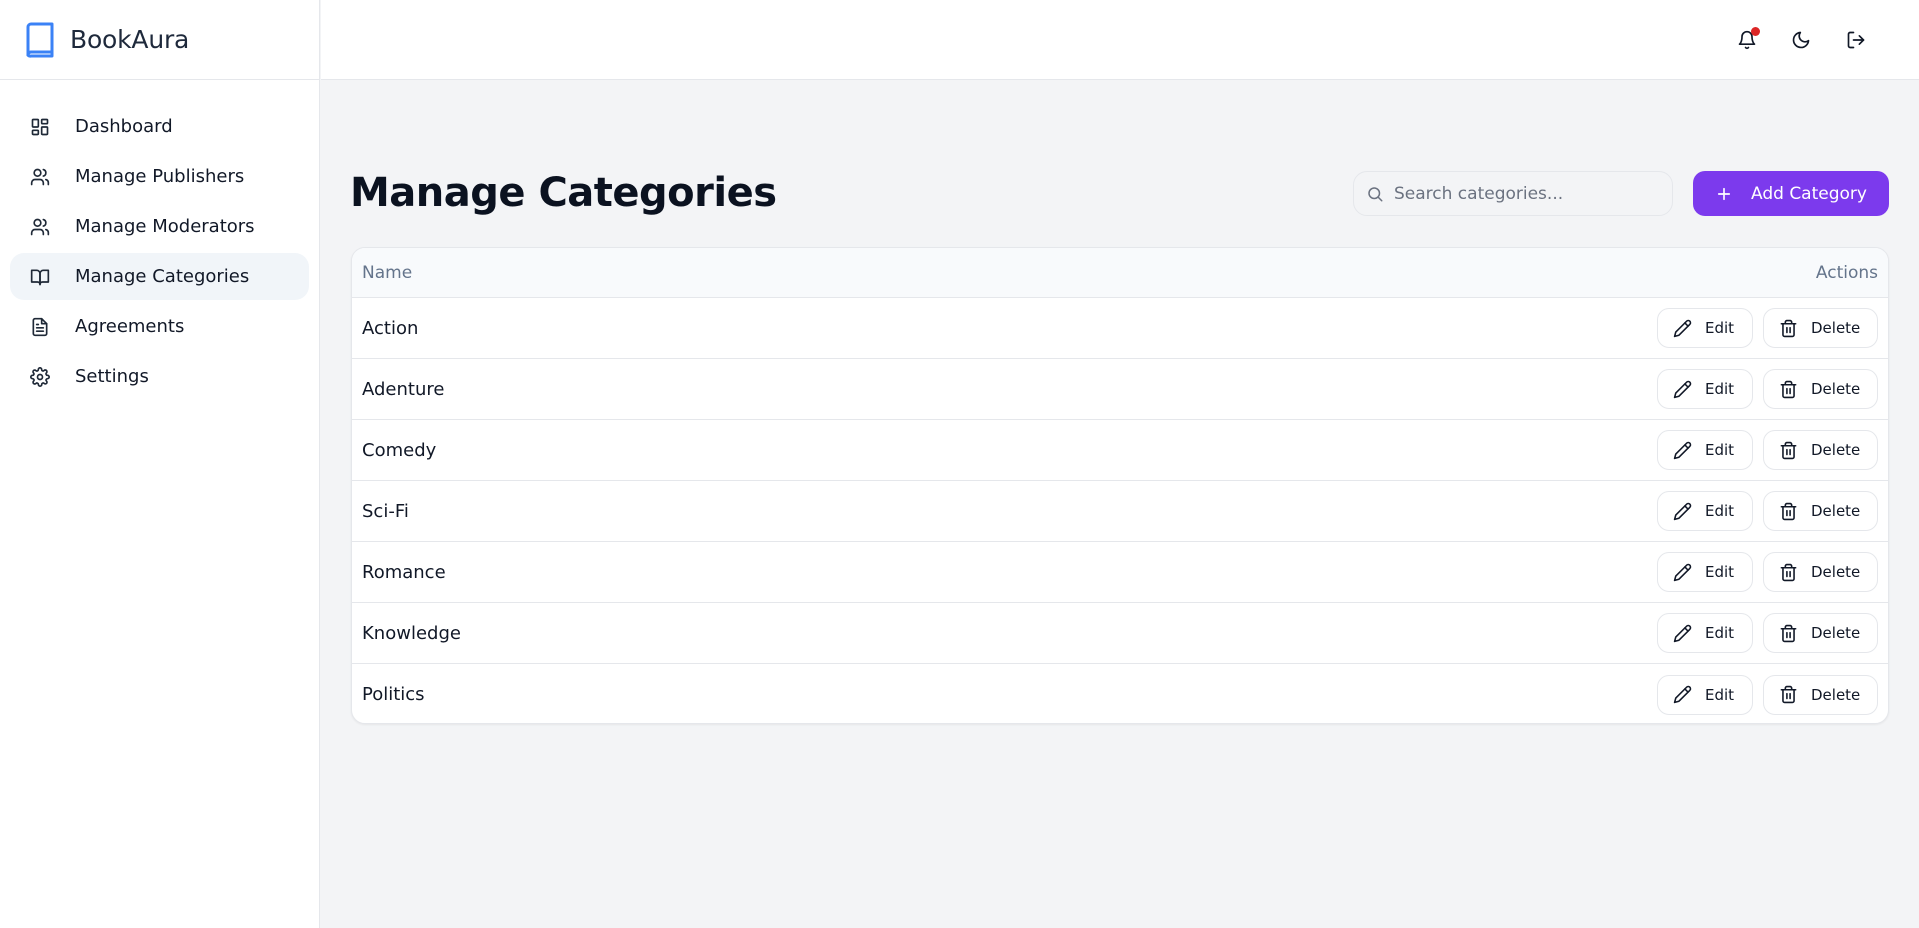  I want to click on sidebar-item-label: Manage Publishers, so click(160, 176).